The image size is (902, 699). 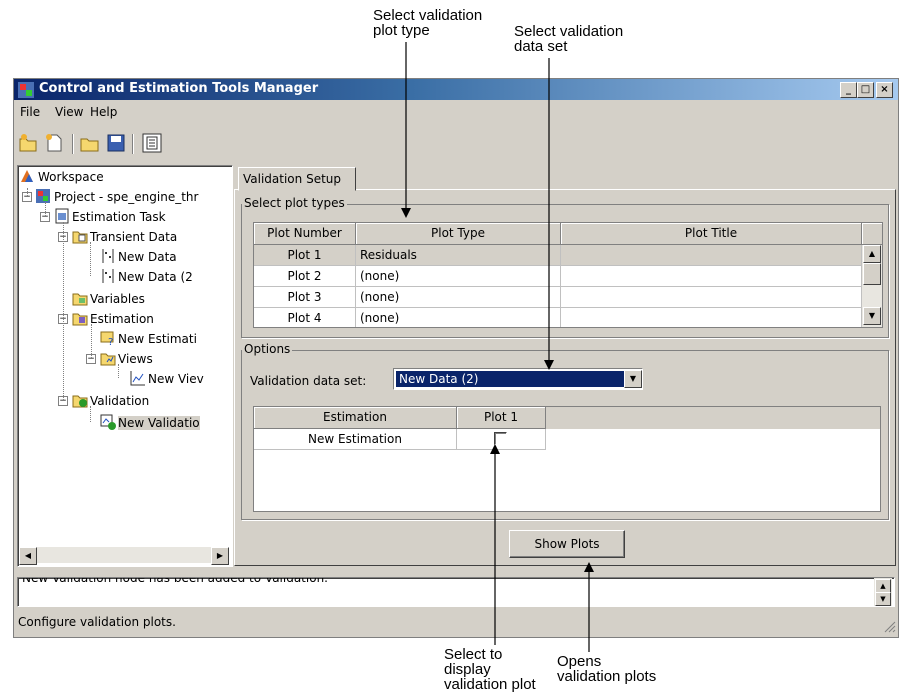 What do you see at coordinates (119, 217) in the screenshot?
I see `tree-item-estimation-task: Estimation Task` at bounding box center [119, 217].